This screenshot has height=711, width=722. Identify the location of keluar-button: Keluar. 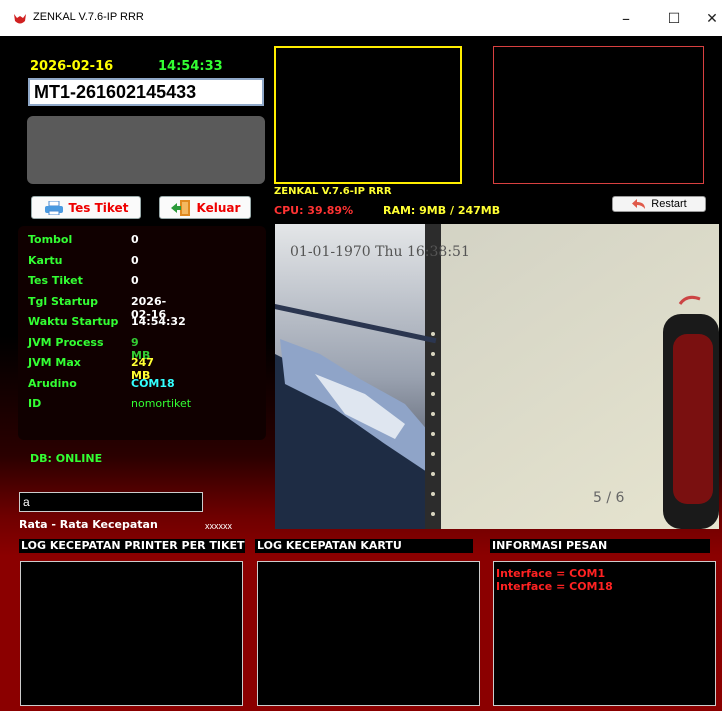
(205, 207).